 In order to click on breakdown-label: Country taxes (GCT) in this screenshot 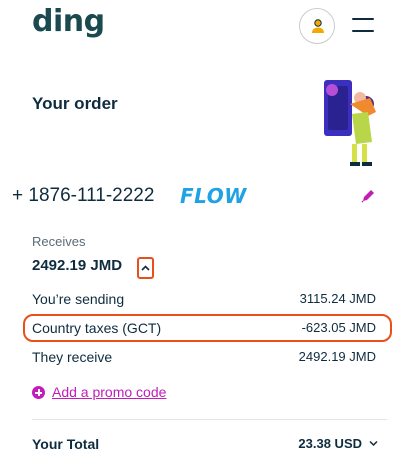, I will do `click(97, 328)`.